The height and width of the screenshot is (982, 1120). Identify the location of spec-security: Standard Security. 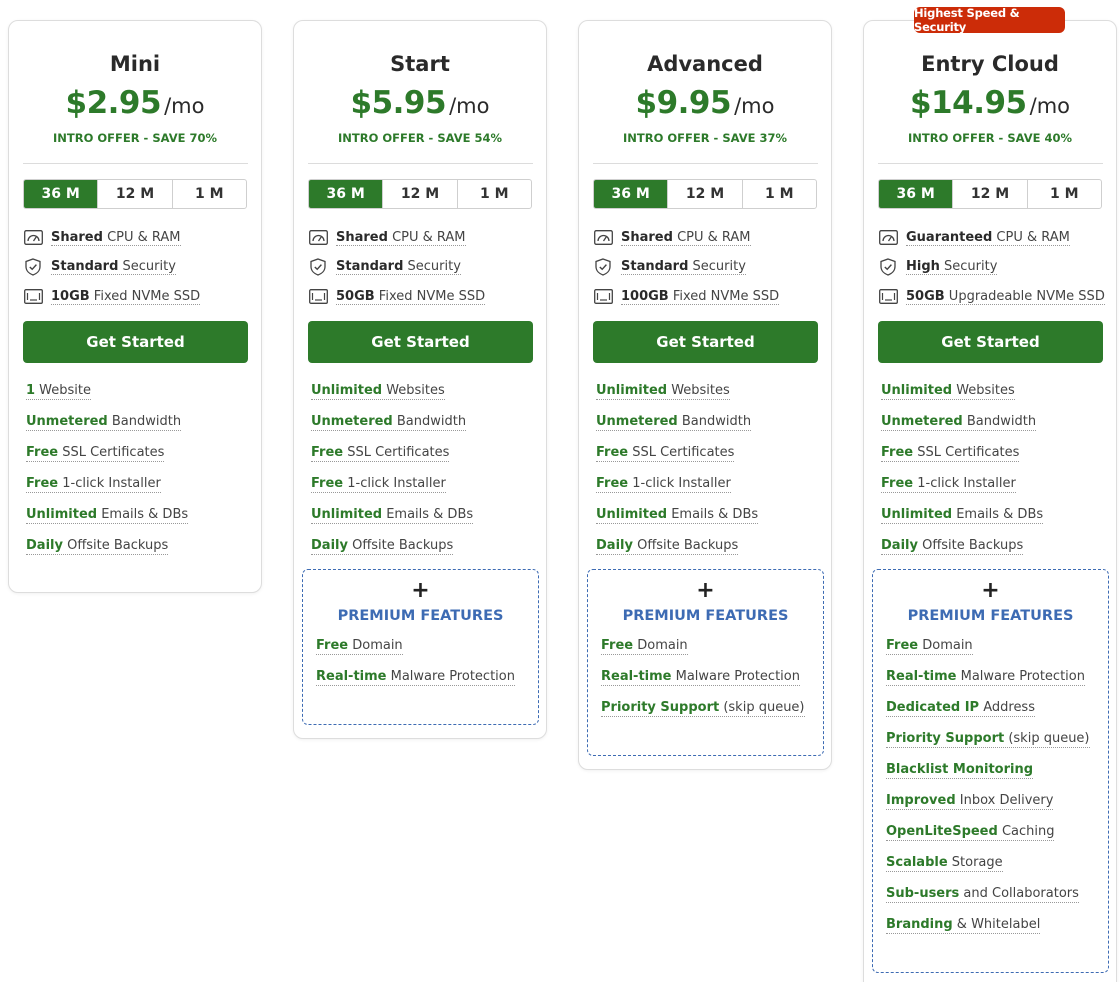
(138, 268).